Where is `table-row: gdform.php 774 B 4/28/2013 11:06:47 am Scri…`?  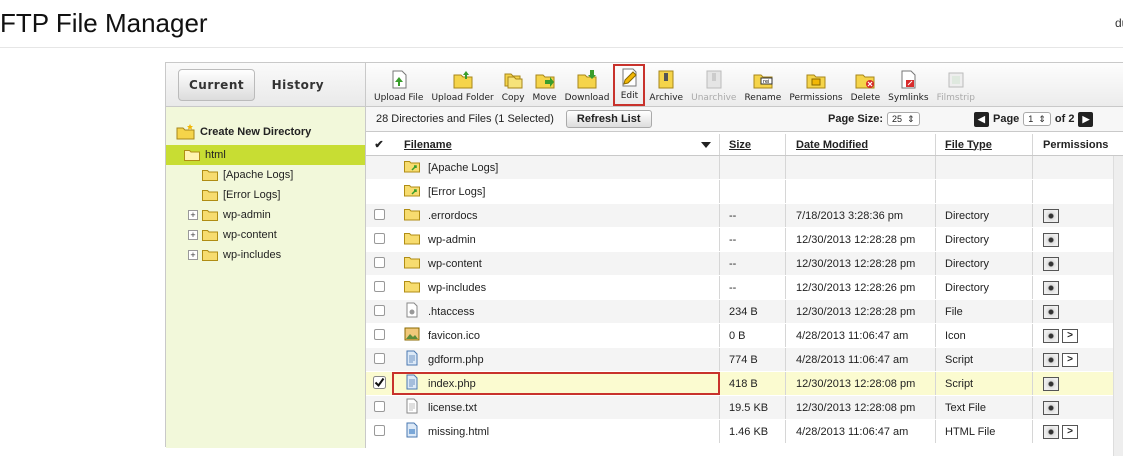
table-row: gdform.php 774 B 4/28/2013 11:06:47 am Scri… is located at coordinates (744, 360).